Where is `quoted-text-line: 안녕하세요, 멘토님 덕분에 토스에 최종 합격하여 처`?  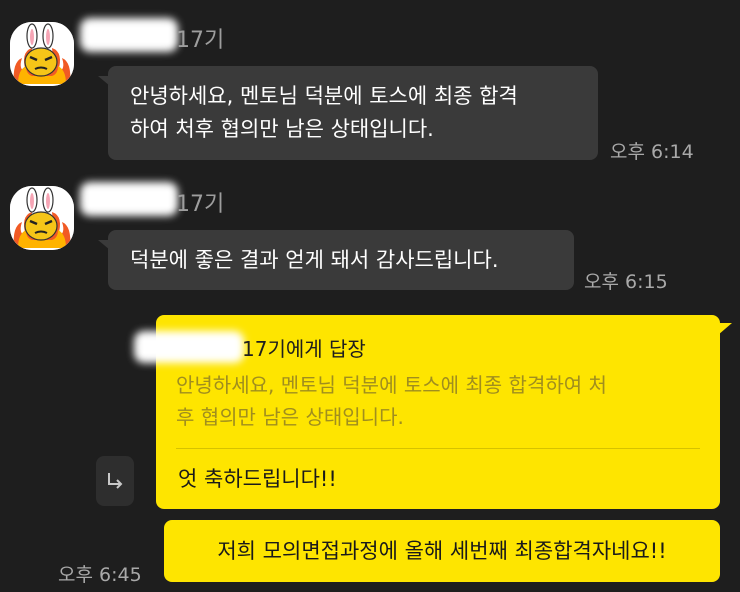
quoted-text-line: 안녕하세요, 멘토님 덕분에 토스에 최종 합격하여 처 is located at coordinates (391, 385).